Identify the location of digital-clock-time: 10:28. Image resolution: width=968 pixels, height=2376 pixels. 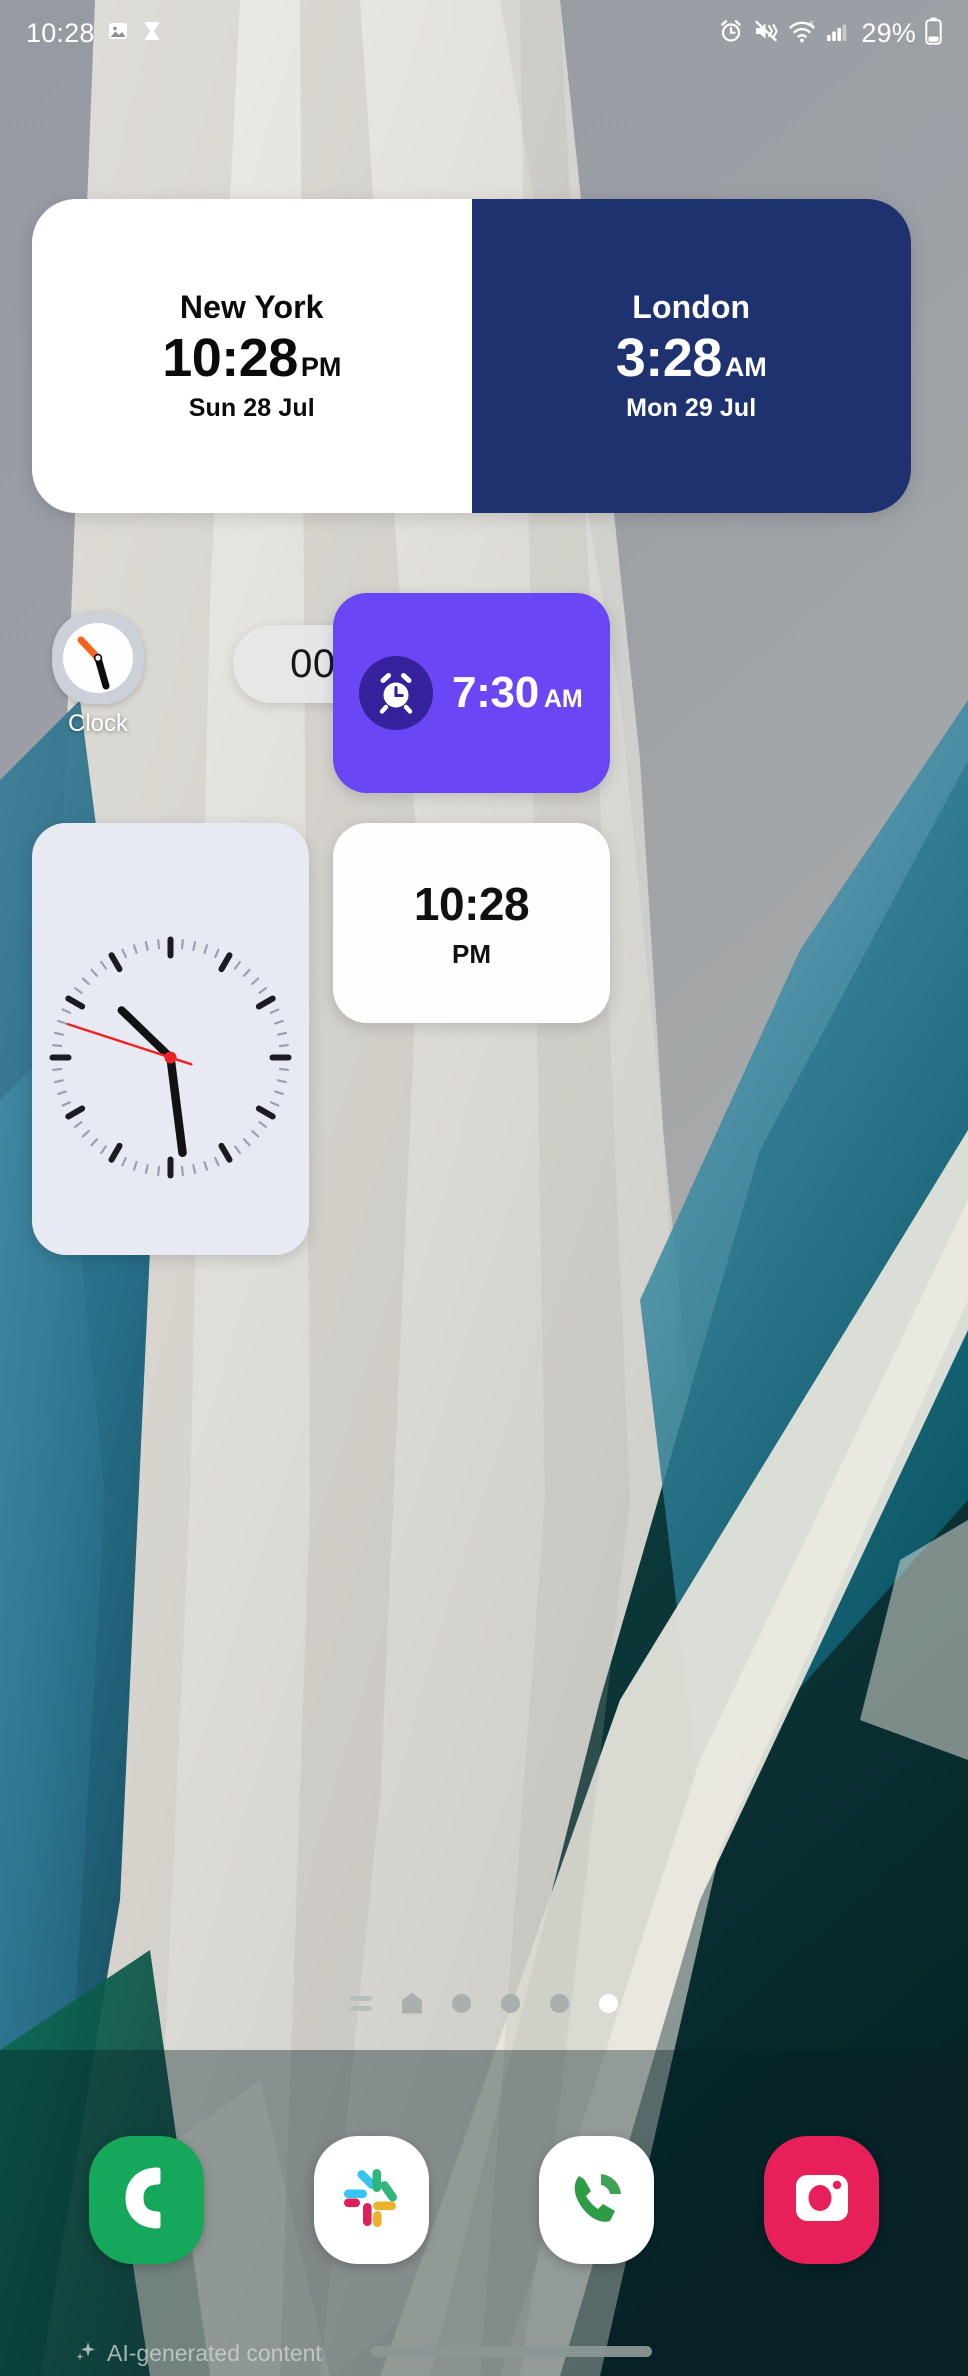
(471, 903).